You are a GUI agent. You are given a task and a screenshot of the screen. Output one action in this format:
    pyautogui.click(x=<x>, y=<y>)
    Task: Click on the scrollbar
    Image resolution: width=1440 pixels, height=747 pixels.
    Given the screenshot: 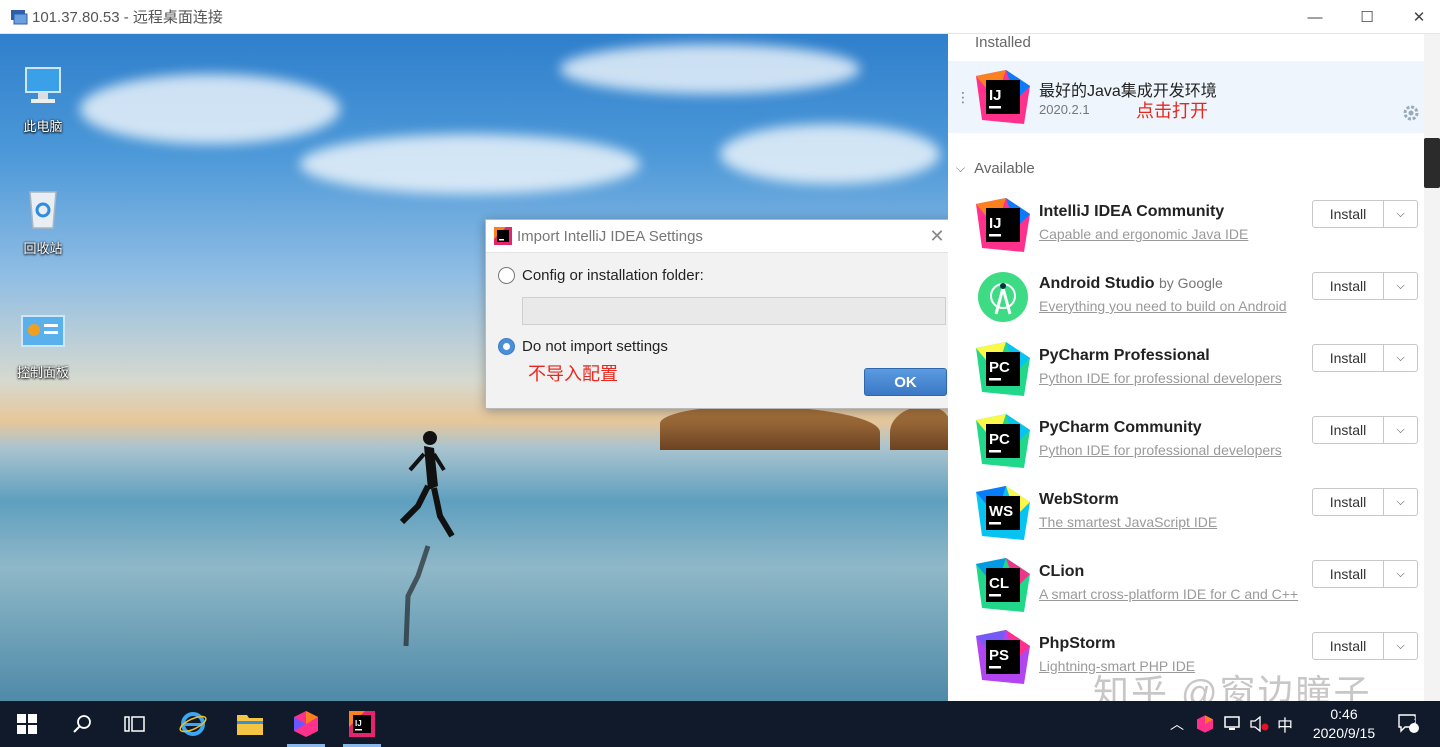 What is the action you would take?
    pyautogui.click(x=1432, y=367)
    